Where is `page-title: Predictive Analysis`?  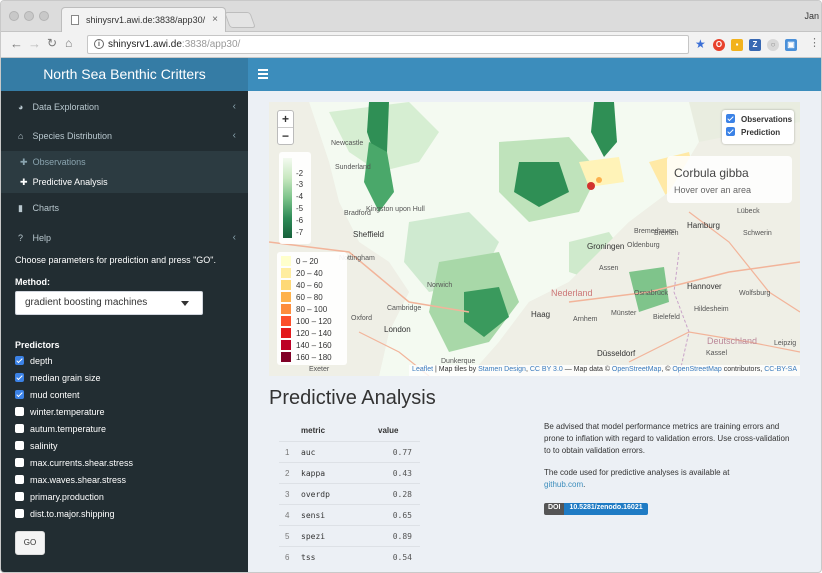 page-title: Predictive Analysis is located at coordinates (352, 398).